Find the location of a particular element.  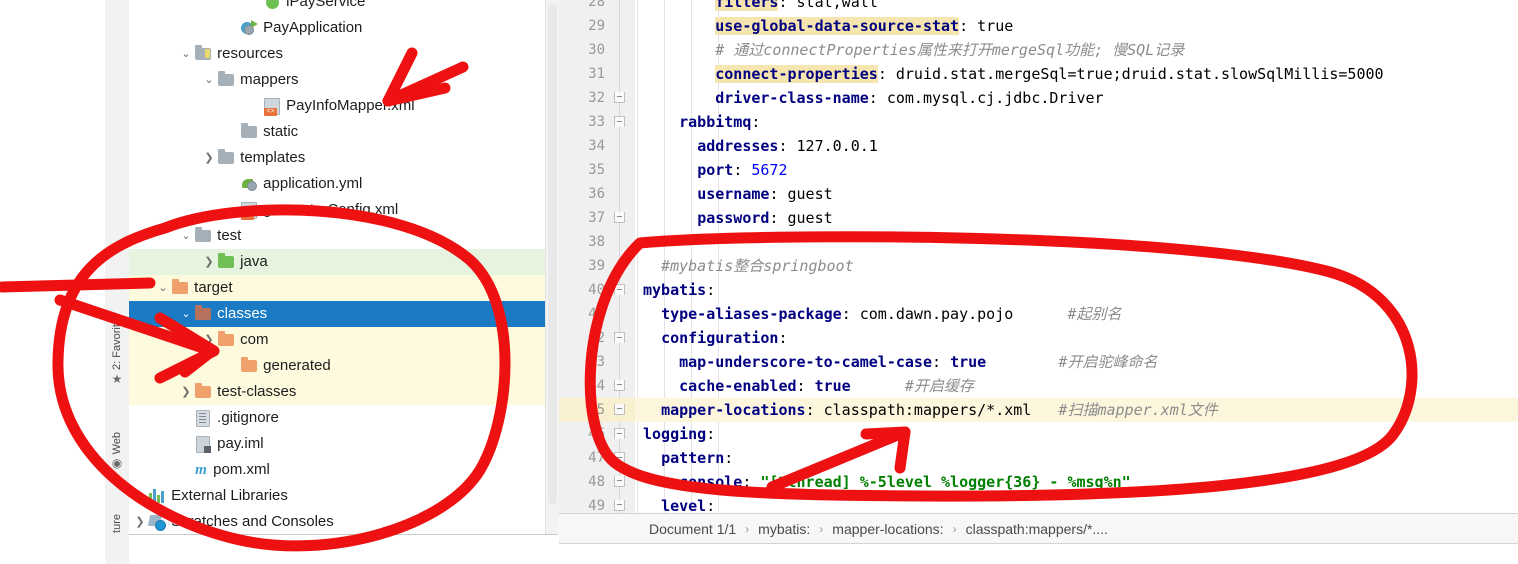

tree-row: ❯ templates is located at coordinates (337, 158).